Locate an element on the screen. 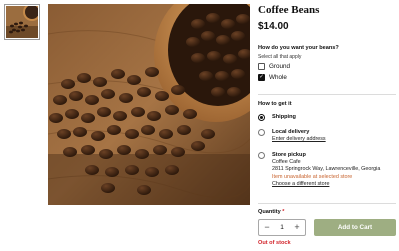 The width and height of the screenshot is (399, 251). quantity-stepper: − 1 + is located at coordinates (282, 227).